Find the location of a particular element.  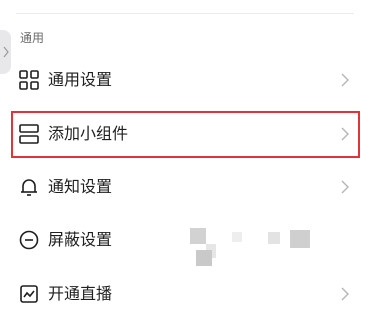

settings-row-label: 通用设置 is located at coordinates (80, 79).